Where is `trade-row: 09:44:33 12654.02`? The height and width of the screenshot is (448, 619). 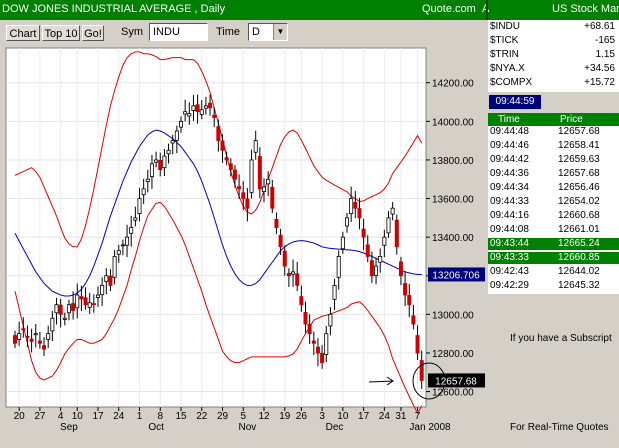 trade-row: 09:44:33 12654.02 is located at coordinates (553, 202).